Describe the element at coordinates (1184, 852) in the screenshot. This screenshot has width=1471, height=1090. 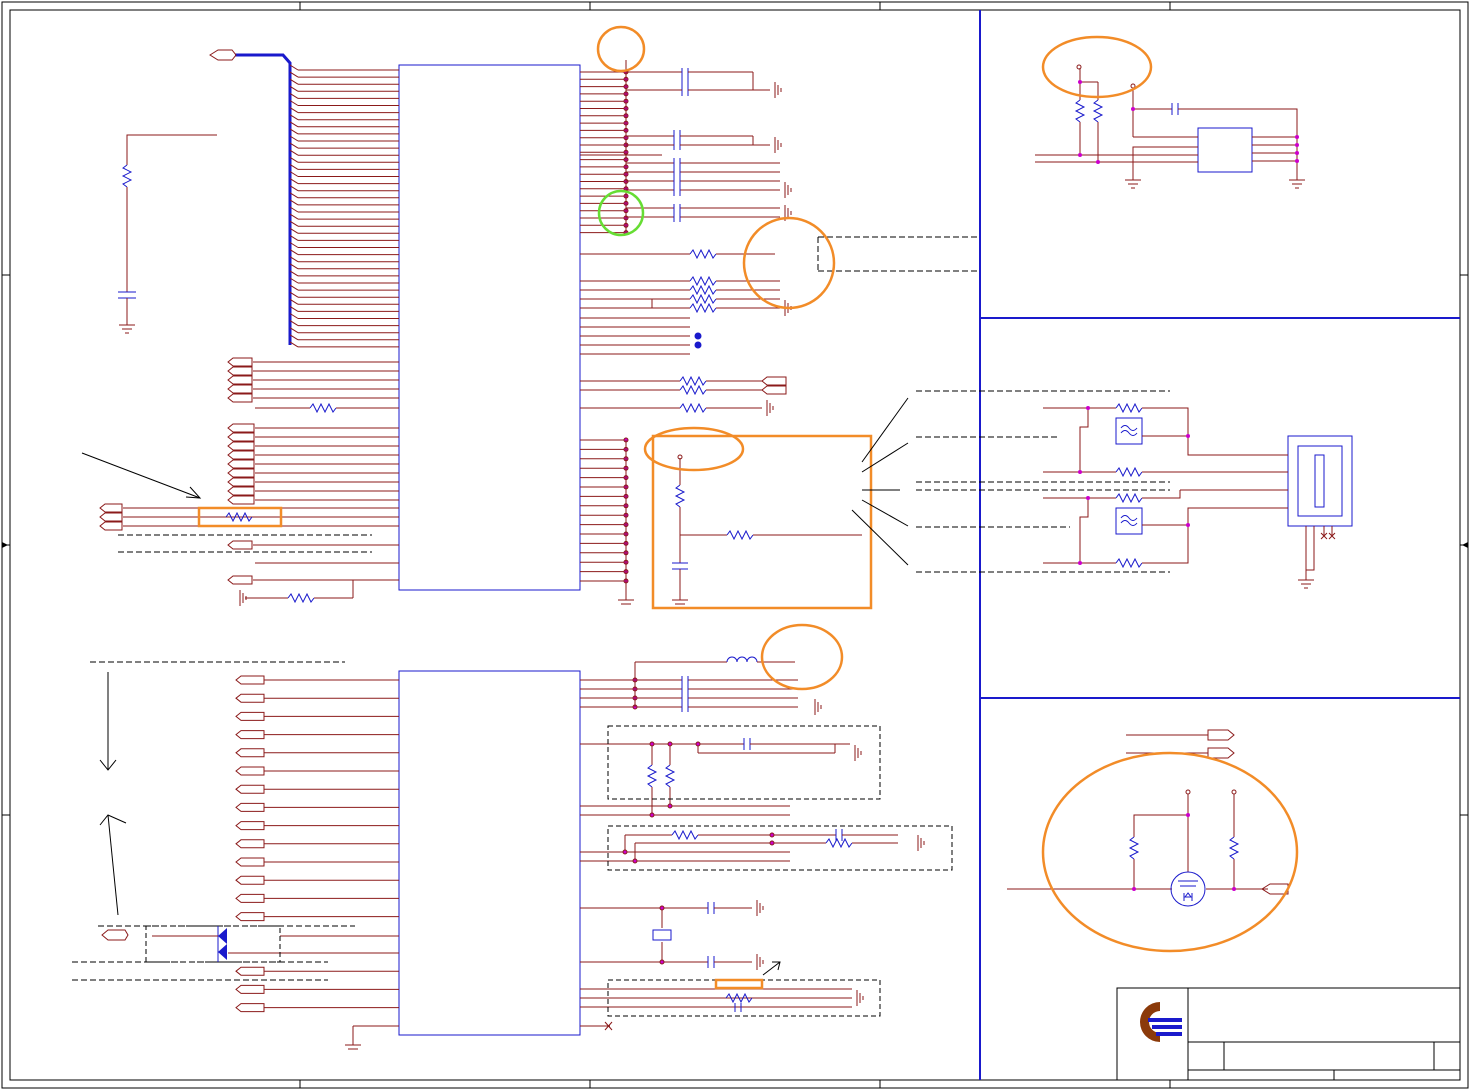
I see `mosfet-junctions` at that location.